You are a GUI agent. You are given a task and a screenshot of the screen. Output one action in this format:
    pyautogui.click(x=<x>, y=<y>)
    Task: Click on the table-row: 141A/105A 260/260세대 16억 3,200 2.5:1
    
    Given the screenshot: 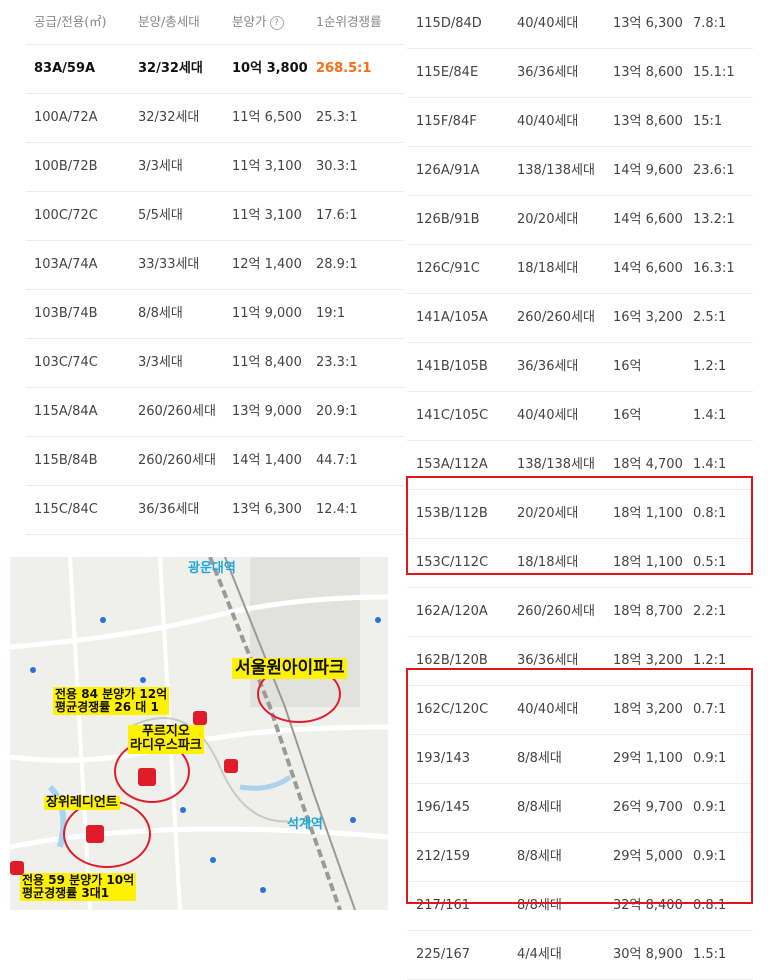 What is the action you would take?
    pyautogui.click(x=580, y=318)
    